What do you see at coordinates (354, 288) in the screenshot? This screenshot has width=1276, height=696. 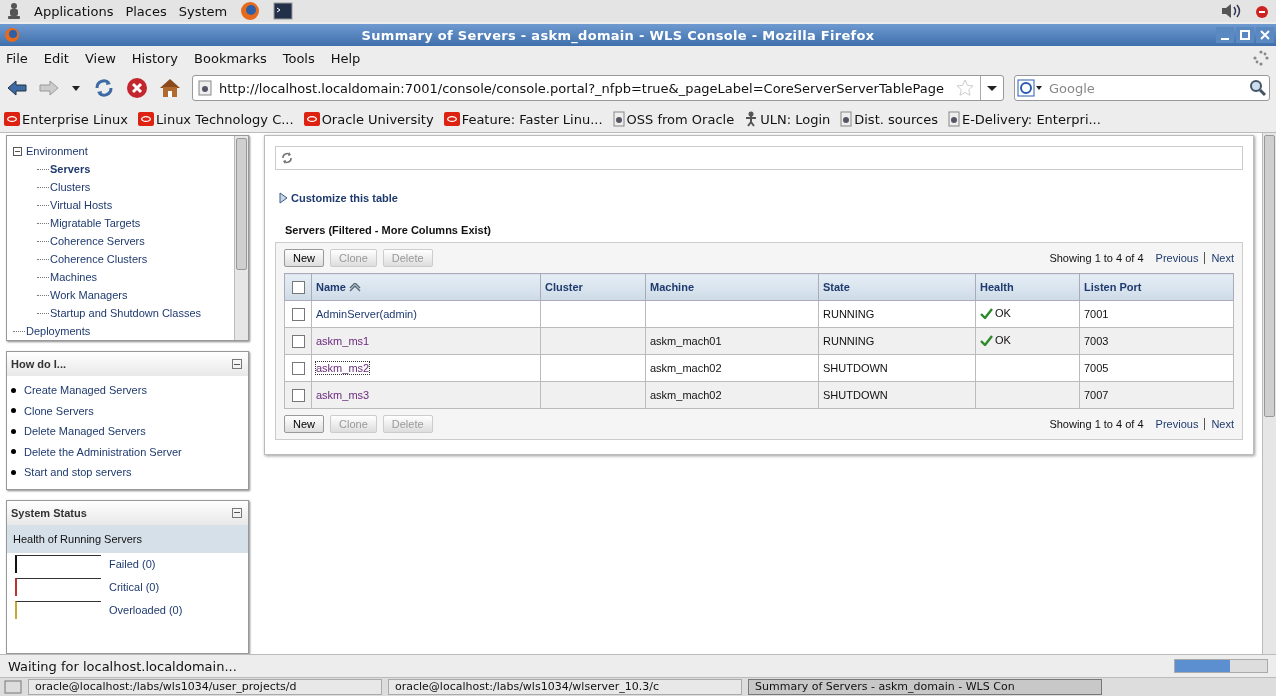 I see `sort-icon` at bounding box center [354, 288].